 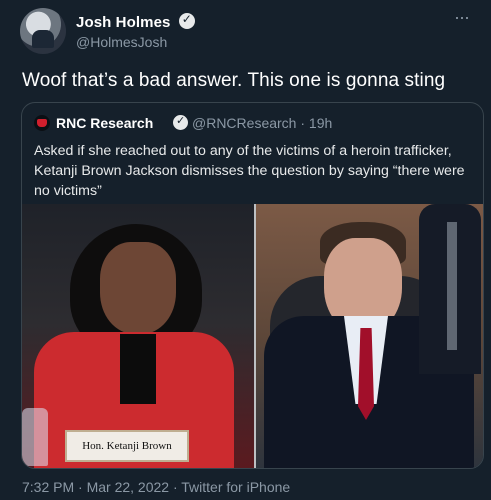 What do you see at coordinates (42, 123) in the screenshot?
I see `rnc-logo-icon` at bounding box center [42, 123].